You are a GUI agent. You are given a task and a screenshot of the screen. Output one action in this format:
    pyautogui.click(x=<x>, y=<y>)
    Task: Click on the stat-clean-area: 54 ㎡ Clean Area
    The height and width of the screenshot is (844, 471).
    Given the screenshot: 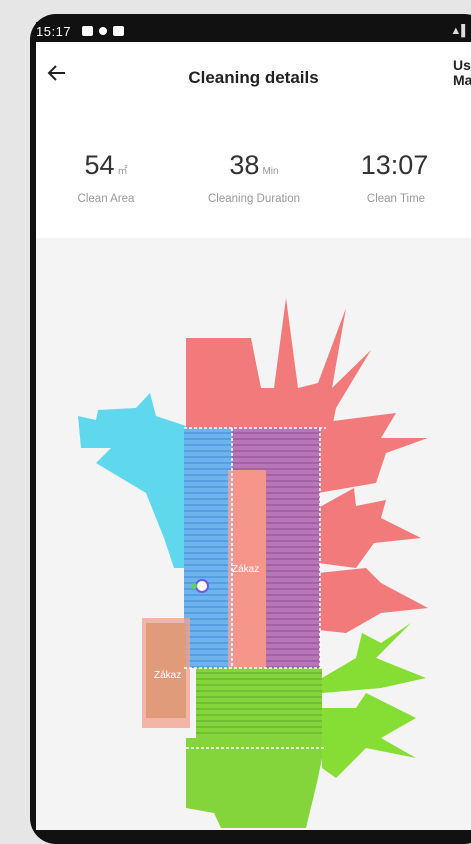 What is the action you would take?
    pyautogui.click(x=106, y=177)
    